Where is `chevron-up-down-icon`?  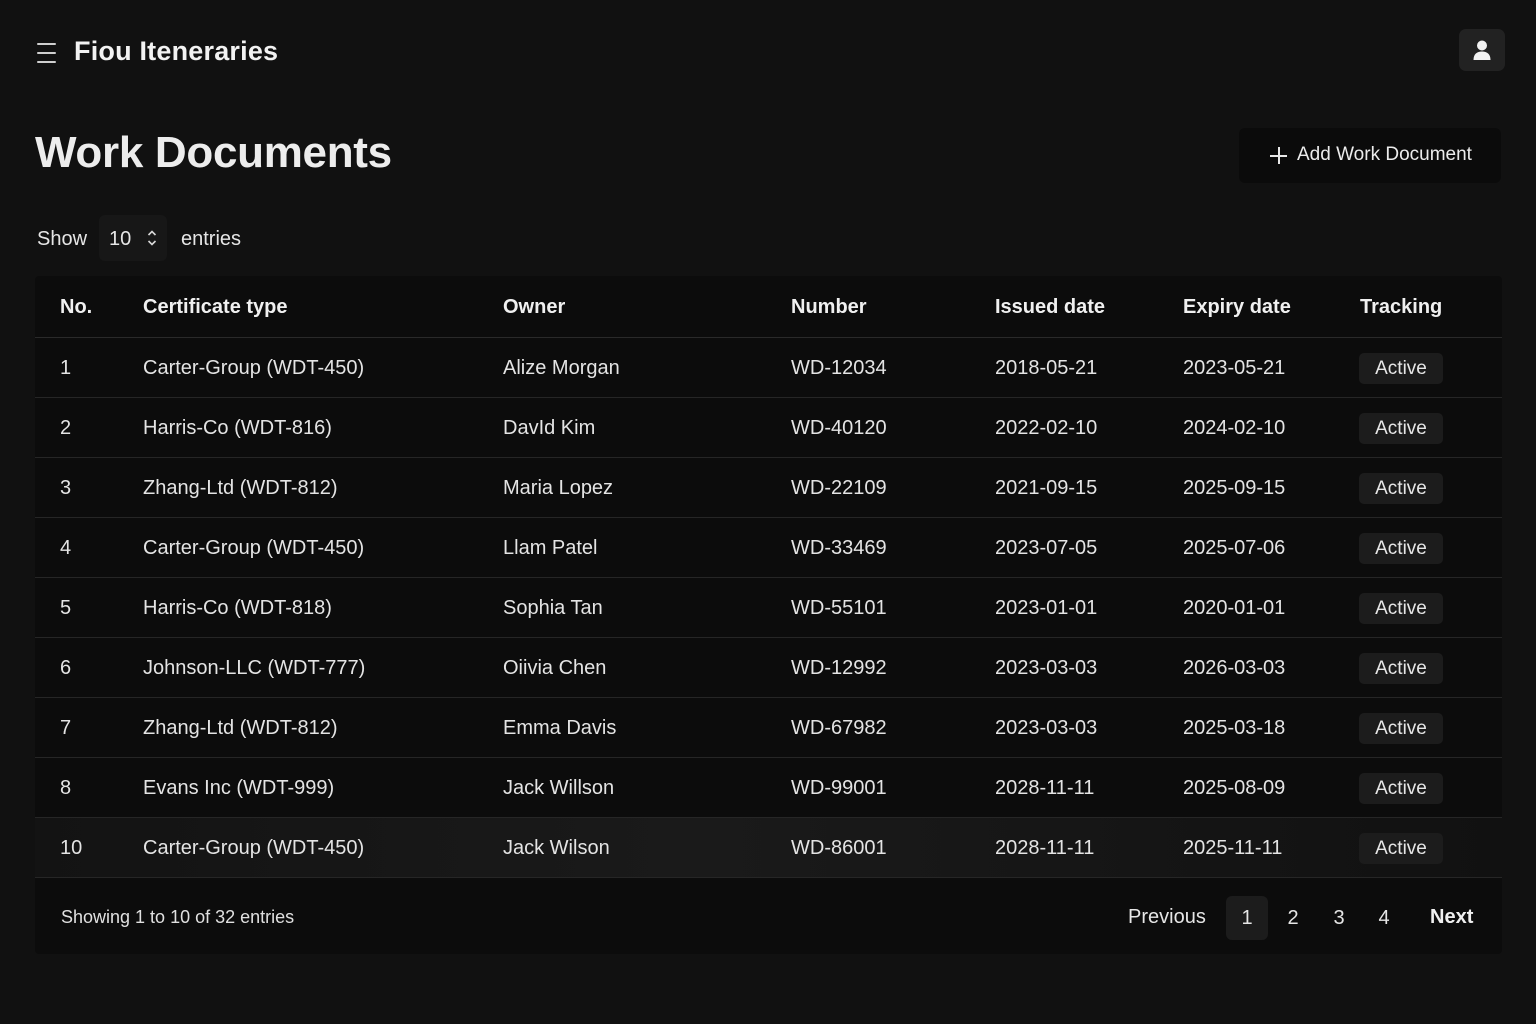 chevron-up-down-icon is located at coordinates (152, 238).